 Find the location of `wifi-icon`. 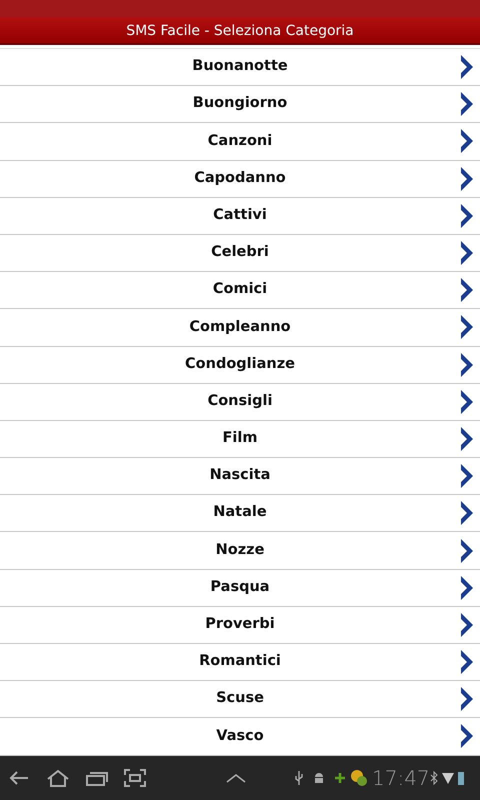

wifi-icon is located at coordinates (448, 778).